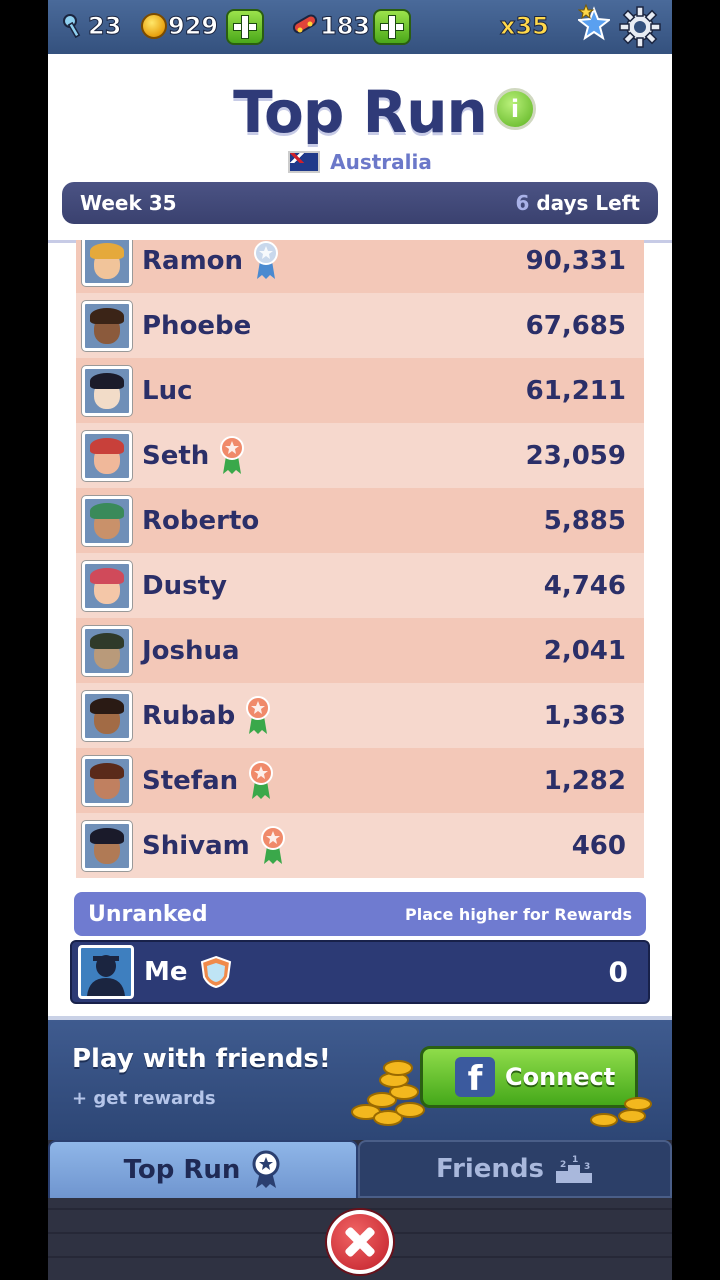 The height and width of the screenshot is (1280, 720). I want to click on player-score: 1,282, so click(584, 780).